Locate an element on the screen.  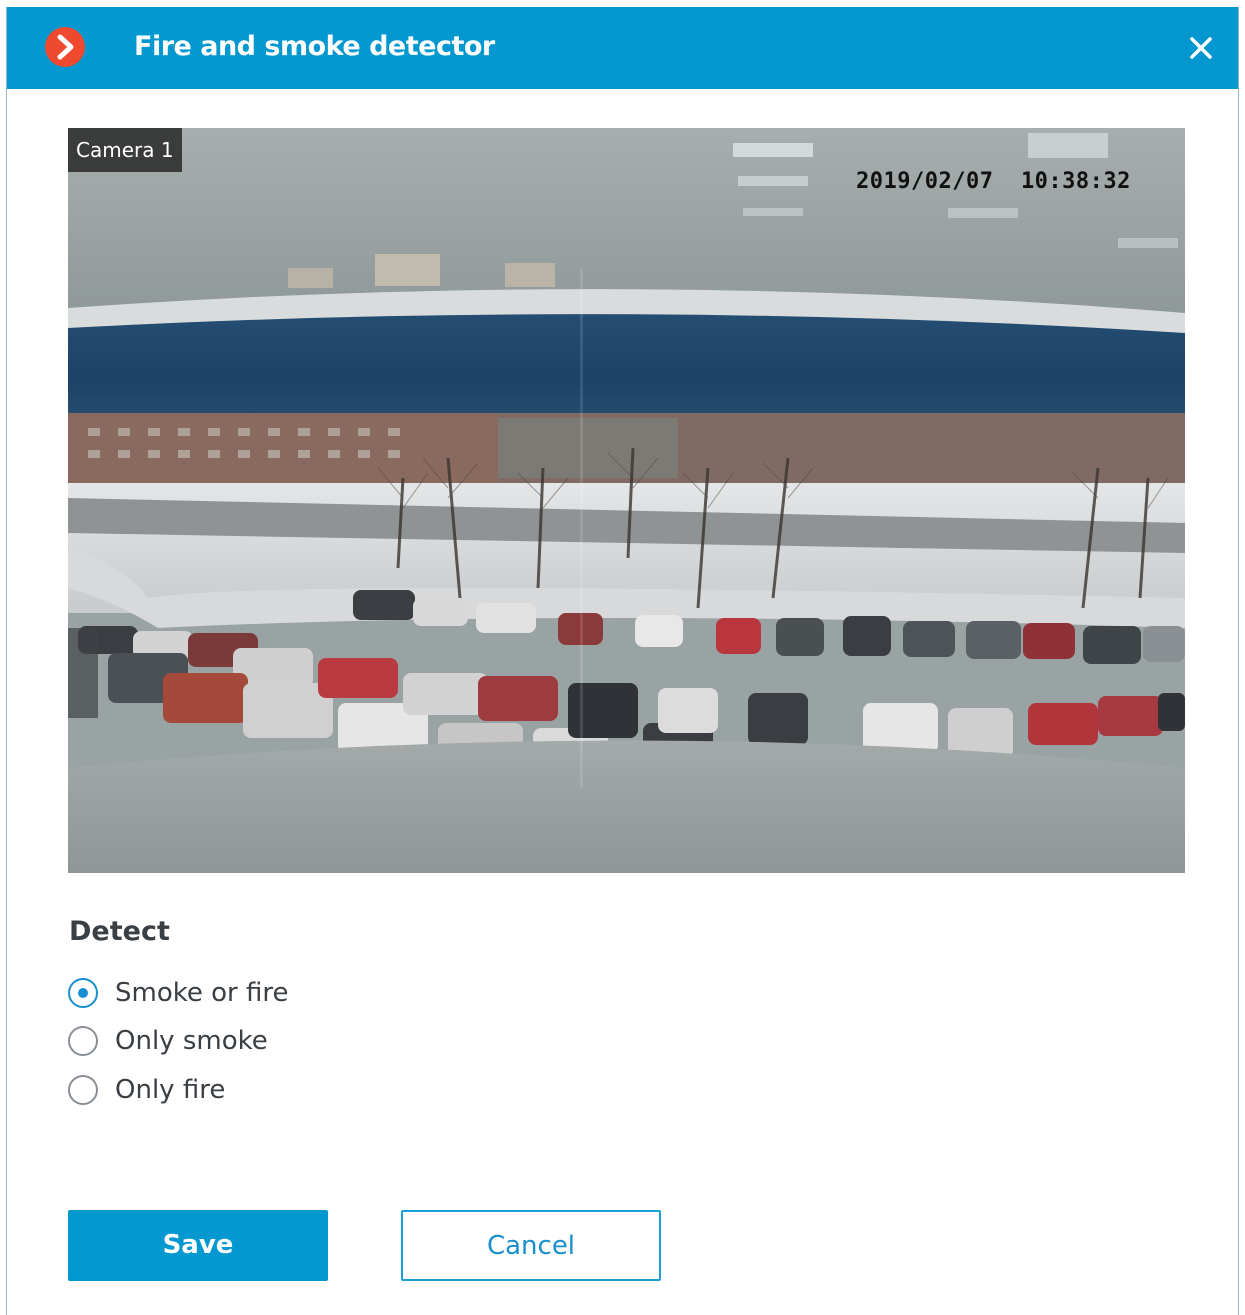
radio-option-only-smoke: Only smoke is located at coordinates (168, 1041).